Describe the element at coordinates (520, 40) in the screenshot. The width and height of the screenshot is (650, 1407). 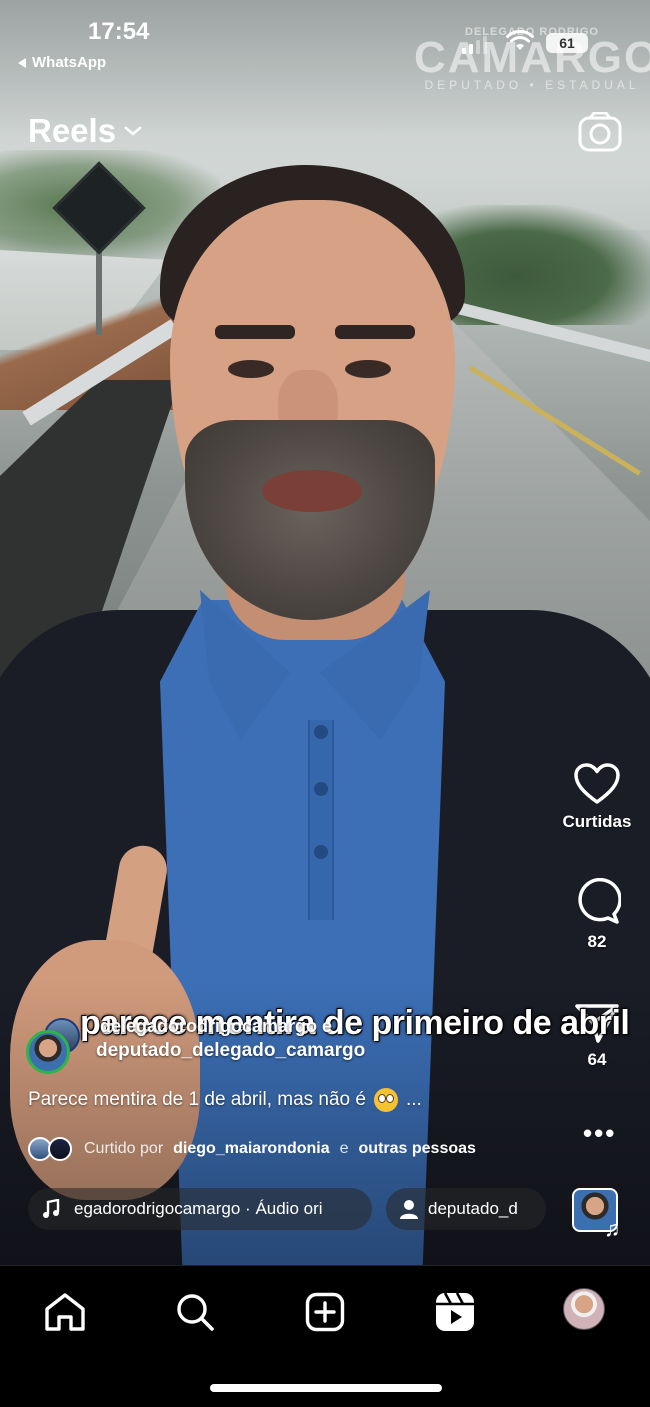
I see `wifi-icon` at that location.